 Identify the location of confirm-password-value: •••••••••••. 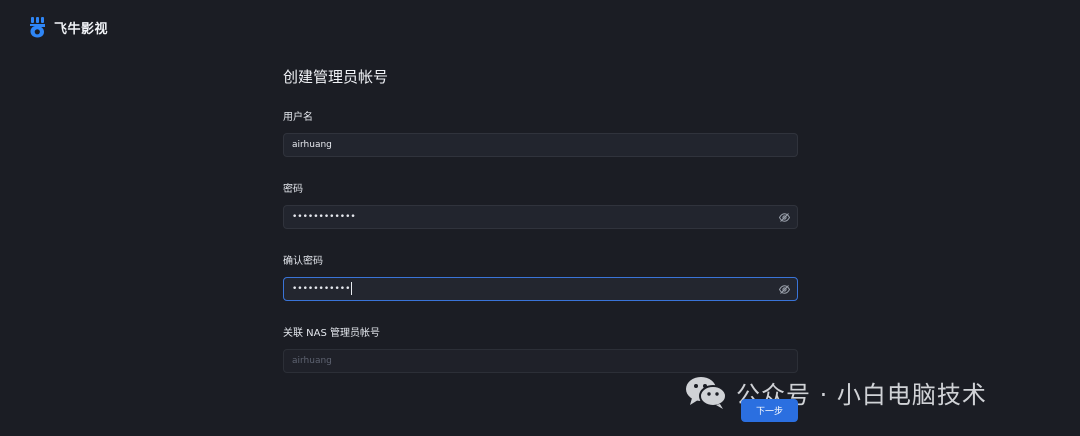
(321, 289).